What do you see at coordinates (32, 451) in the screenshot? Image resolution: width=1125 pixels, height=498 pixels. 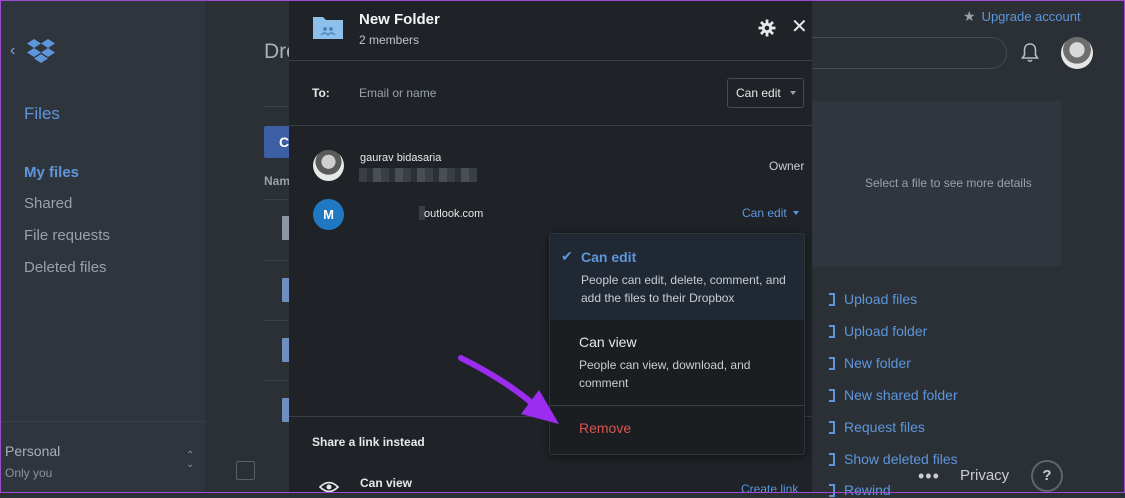 I see `plan-name: Personal` at bounding box center [32, 451].